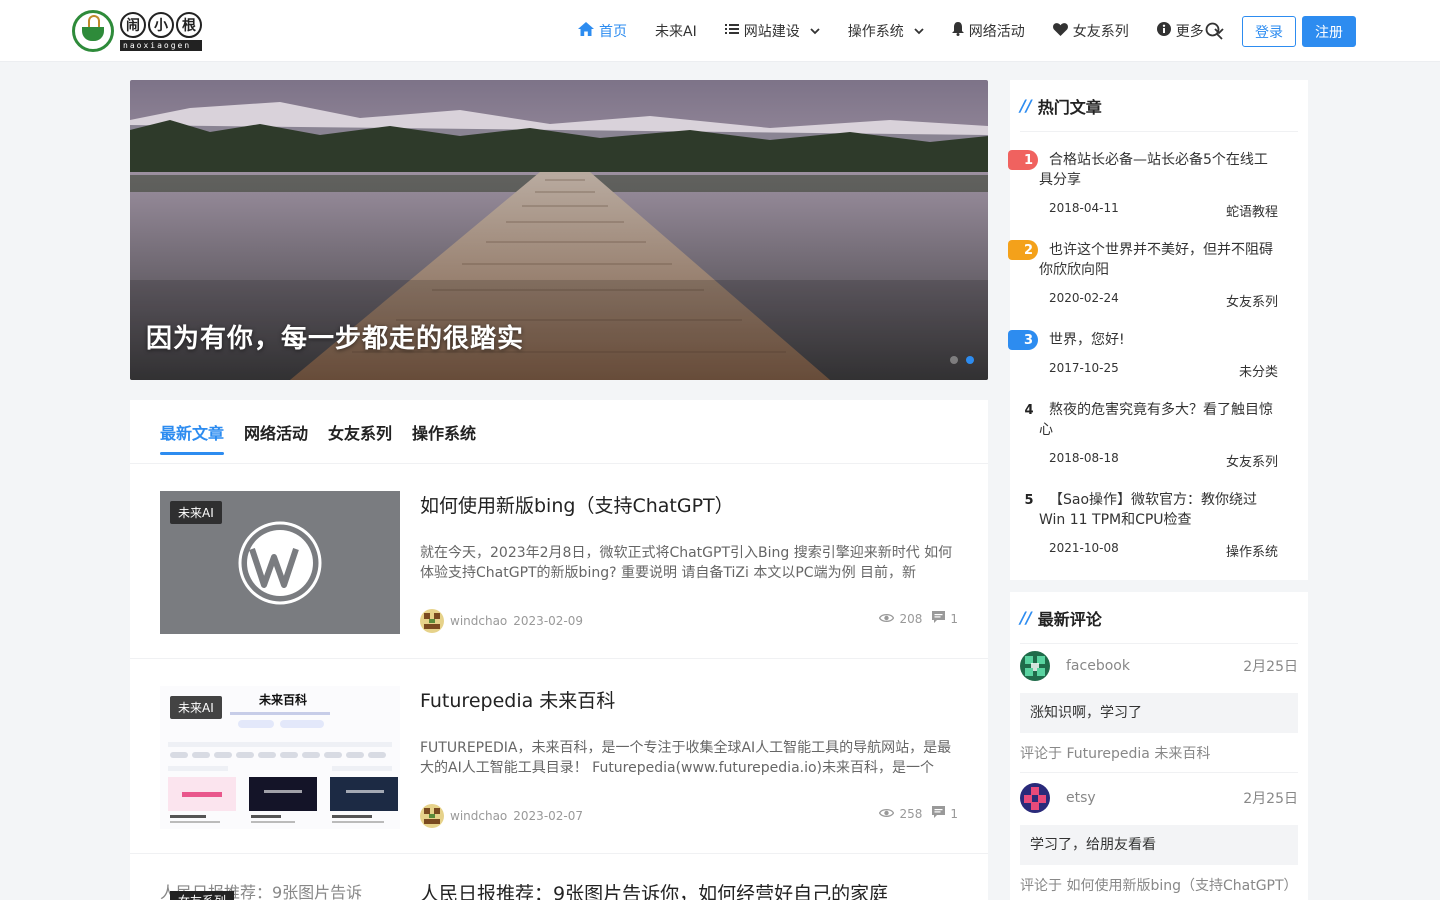  I want to click on comment-text: 学习了，给朋友看看, so click(1159, 845).